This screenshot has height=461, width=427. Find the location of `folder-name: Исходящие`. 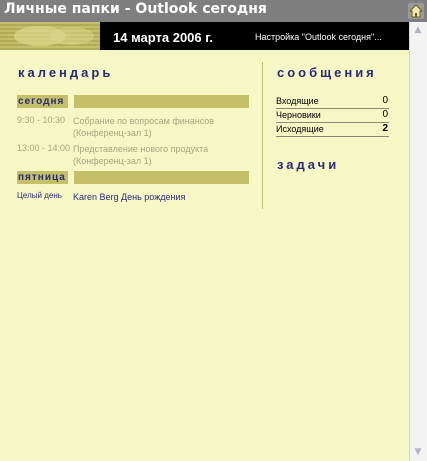

folder-name: Исходящие is located at coordinates (300, 129).